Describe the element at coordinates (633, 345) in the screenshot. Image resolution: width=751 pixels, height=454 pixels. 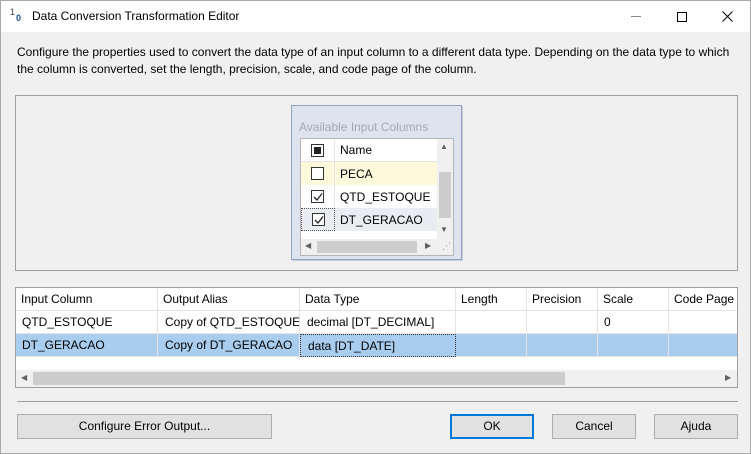
I see `scale-cell` at that location.